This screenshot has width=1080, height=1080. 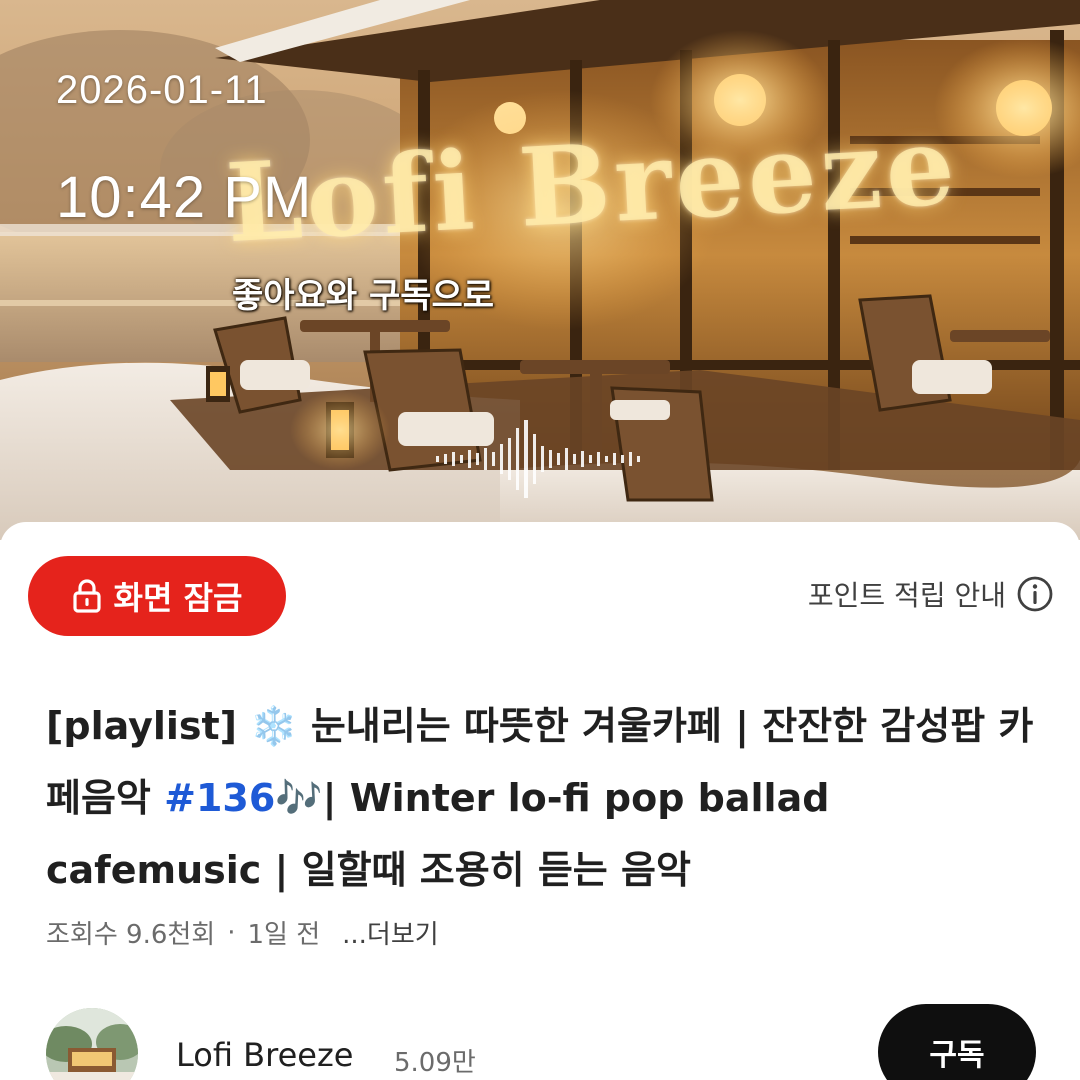 I want to click on subscriber-count: 5.09만, so click(x=435, y=1063).